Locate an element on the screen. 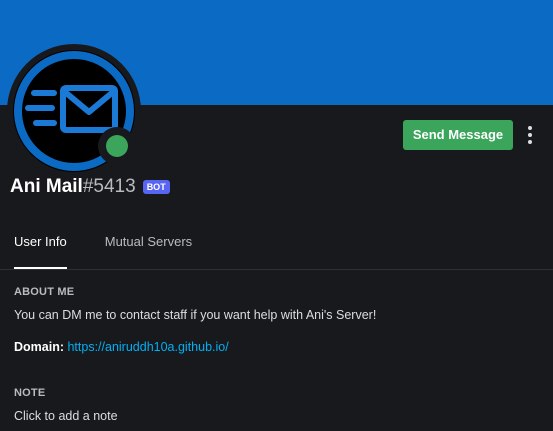 The image size is (553, 431). domain-row: Domain: https://aniruddh10a.github.io/ is located at coordinates (121, 347).